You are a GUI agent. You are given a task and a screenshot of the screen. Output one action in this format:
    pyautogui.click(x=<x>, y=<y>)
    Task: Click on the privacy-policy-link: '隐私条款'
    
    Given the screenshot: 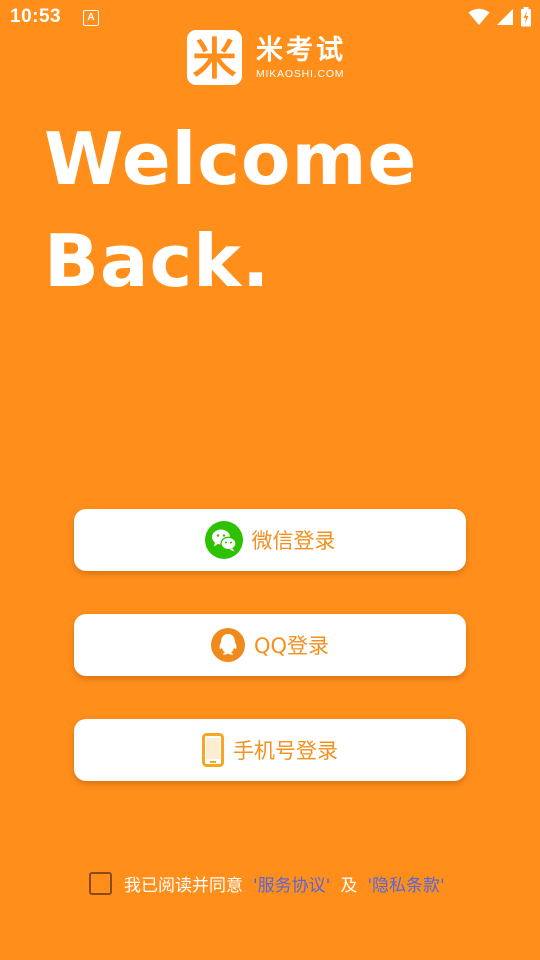 What is the action you would take?
    pyautogui.click(x=405, y=883)
    